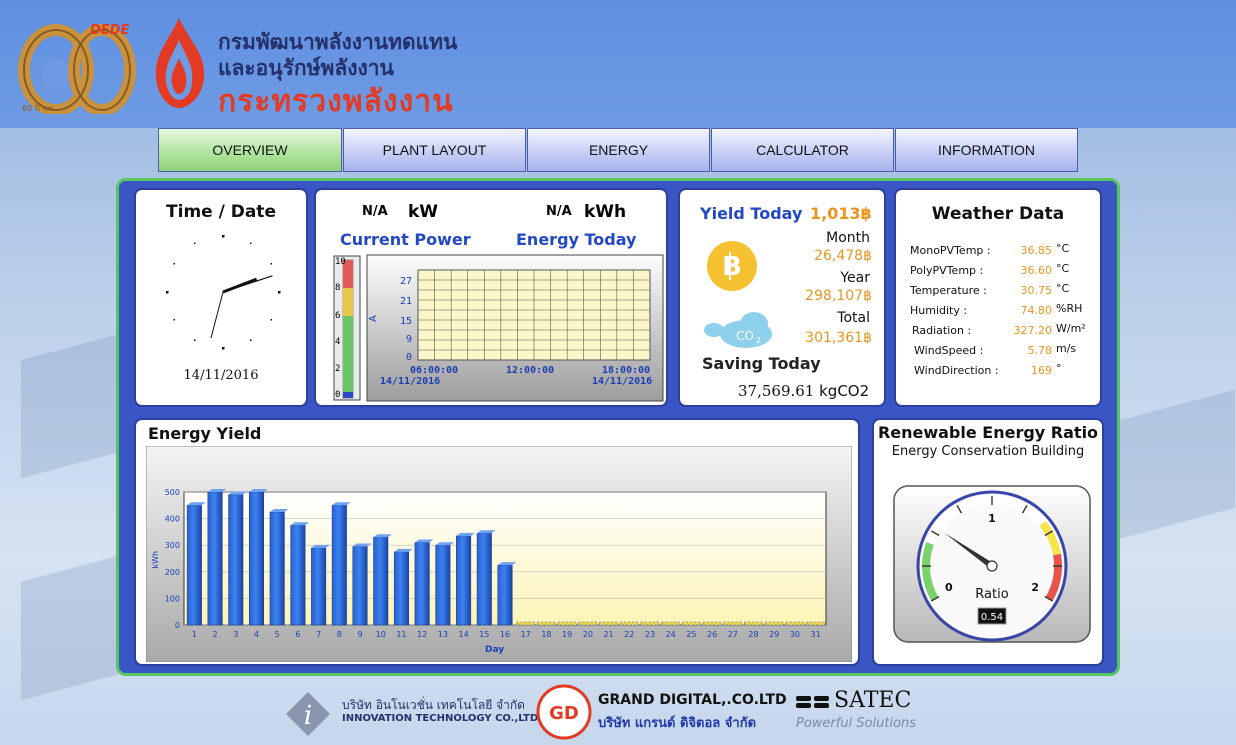 Image resolution: width=1236 pixels, height=745 pixels. Describe the element at coordinates (867, 338) in the screenshot. I see `currency-symbol: ฿` at that location.